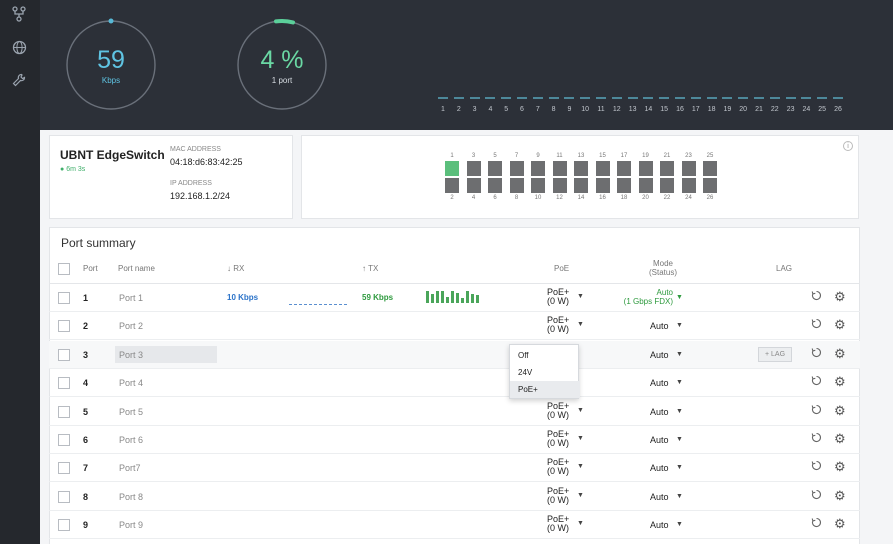 The image size is (893, 544). I want to click on port-name-input: Port 3, so click(131, 355).